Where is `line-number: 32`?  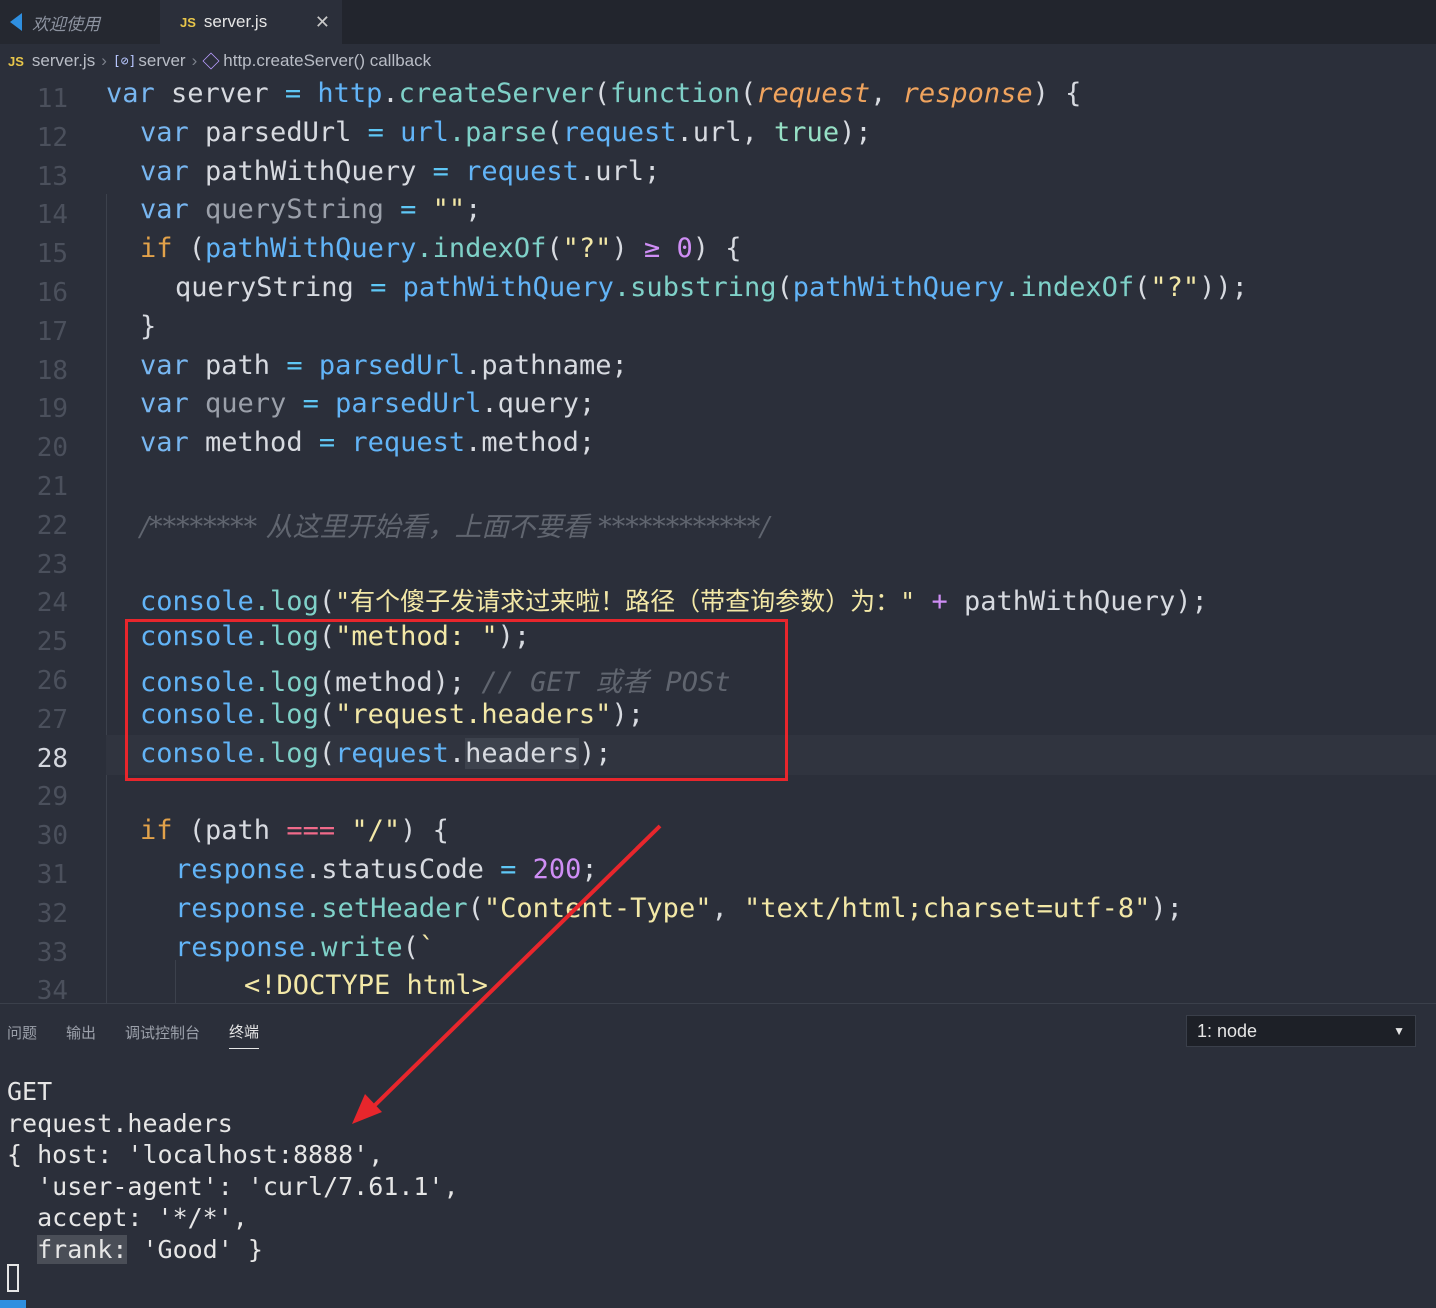 line-number: 32 is located at coordinates (52, 913).